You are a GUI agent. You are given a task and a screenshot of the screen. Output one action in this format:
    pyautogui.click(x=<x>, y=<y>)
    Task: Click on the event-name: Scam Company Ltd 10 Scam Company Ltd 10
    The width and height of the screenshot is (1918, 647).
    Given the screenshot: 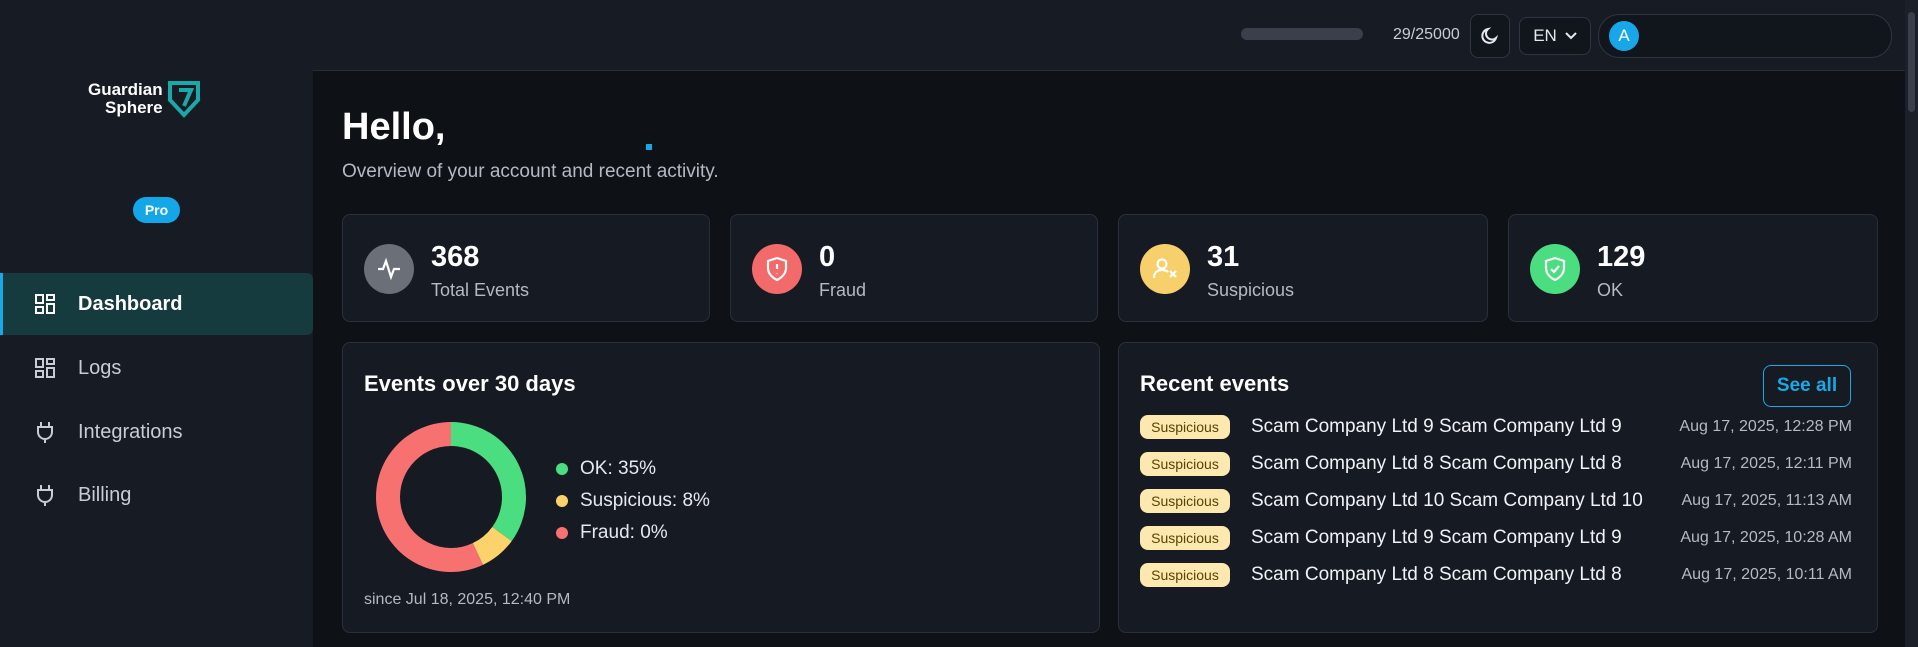 What is the action you would take?
    pyautogui.click(x=1447, y=500)
    